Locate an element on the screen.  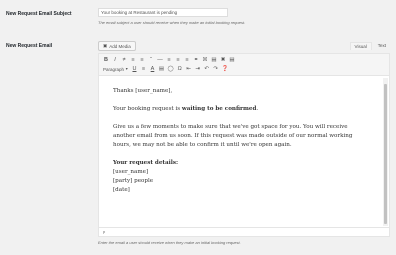
detail-line: [date] is located at coordinates (121, 190).